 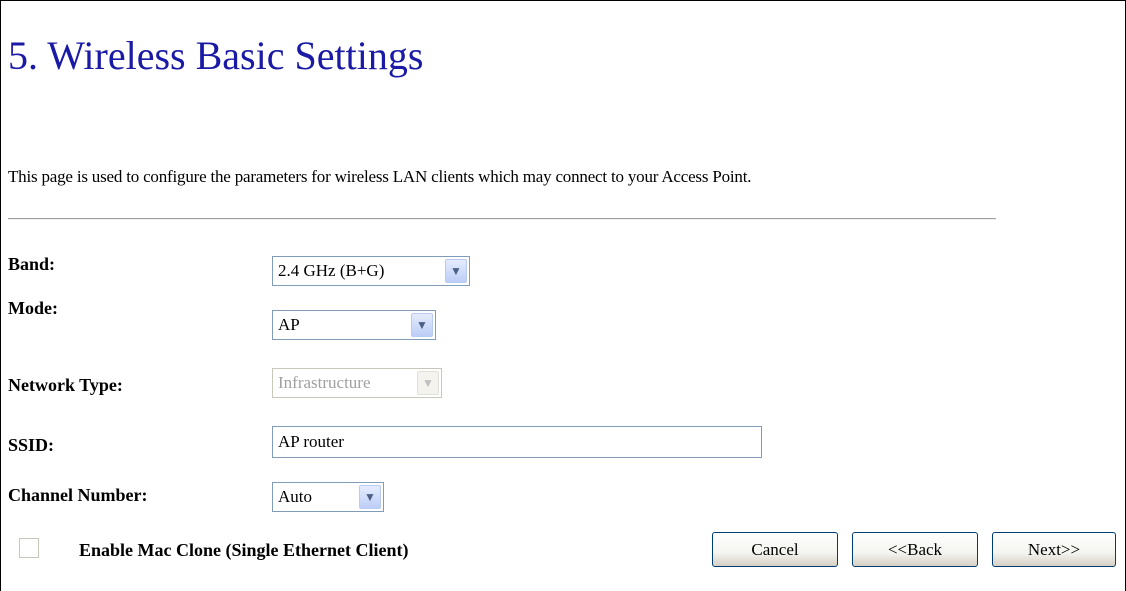 What do you see at coordinates (775, 549) in the screenshot?
I see `cancel-button: Cancel` at bounding box center [775, 549].